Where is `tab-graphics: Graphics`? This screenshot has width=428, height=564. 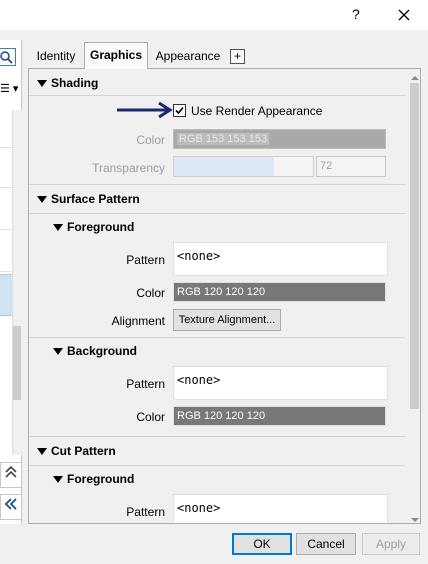 tab-graphics: Graphics is located at coordinates (116, 55).